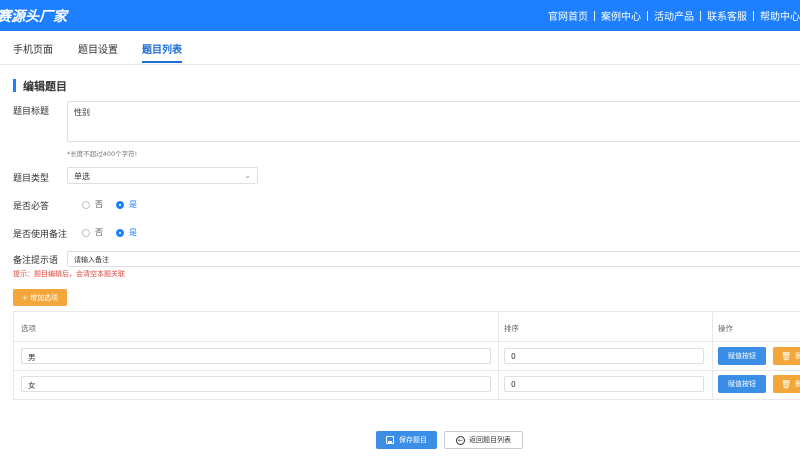  I want to click on type-select-value: 单选, so click(82, 176).